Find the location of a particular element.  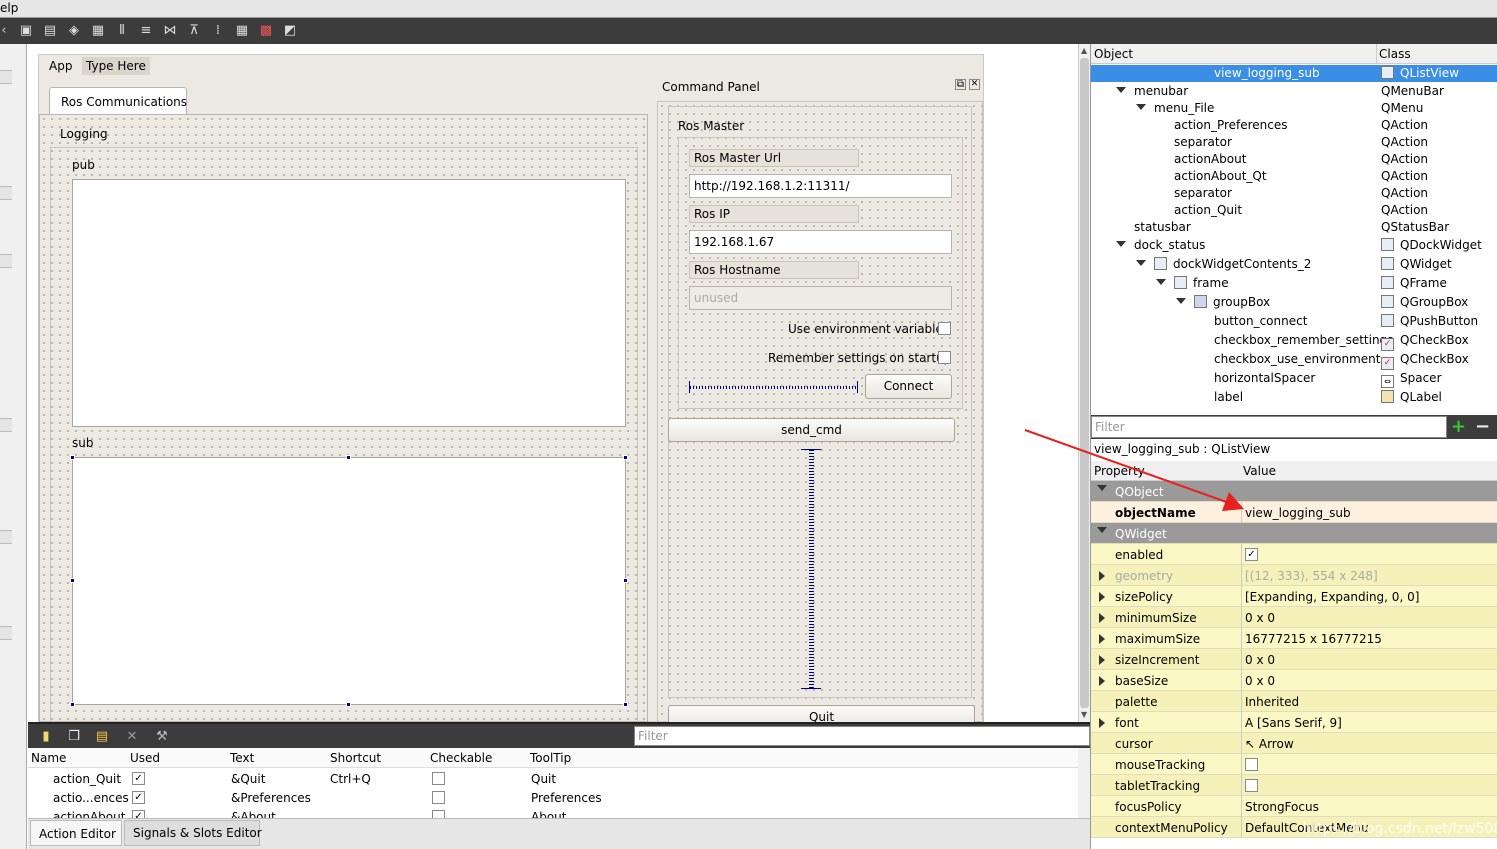

tree-row-view-logging-sub: view_logging_sub QListView is located at coordinates (1294, 73).